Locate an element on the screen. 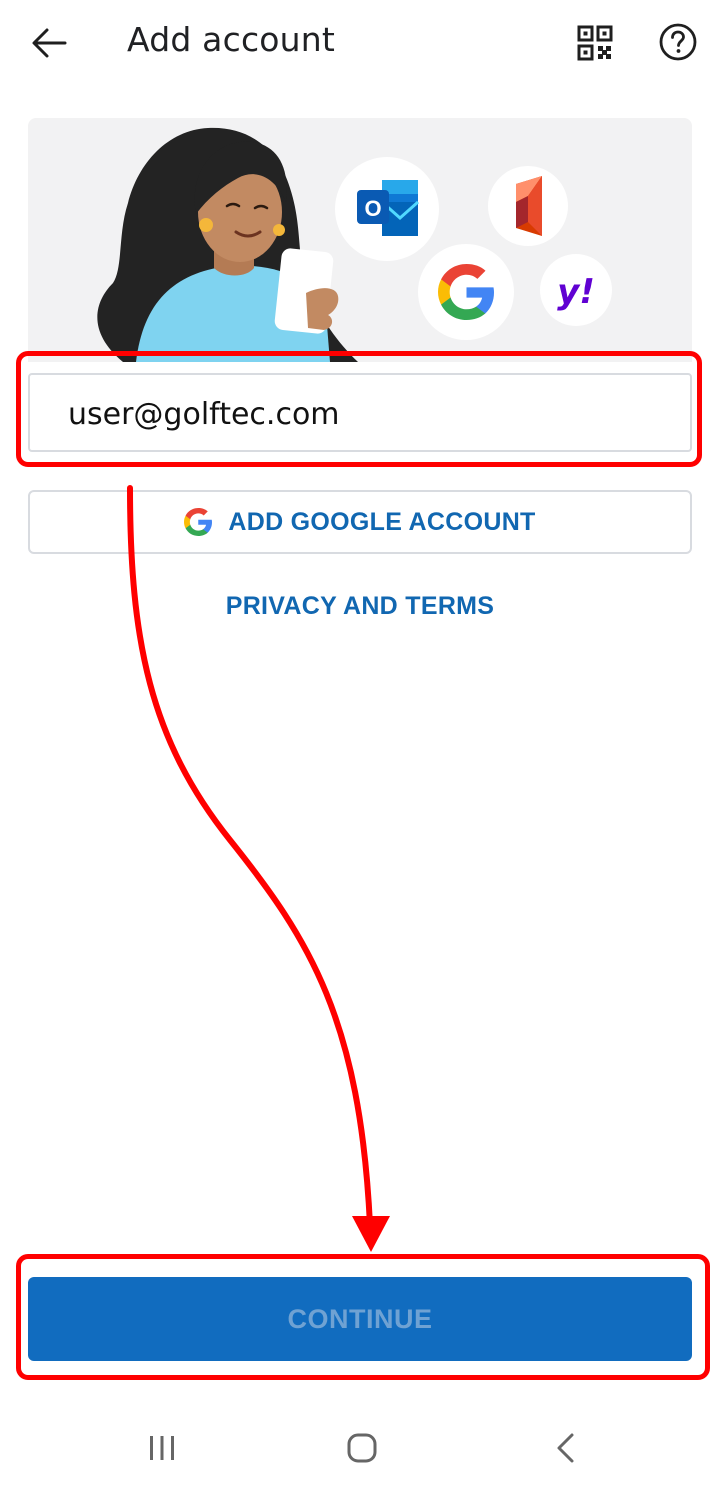  system-nav-bar is located at coordinates (360, 1443).